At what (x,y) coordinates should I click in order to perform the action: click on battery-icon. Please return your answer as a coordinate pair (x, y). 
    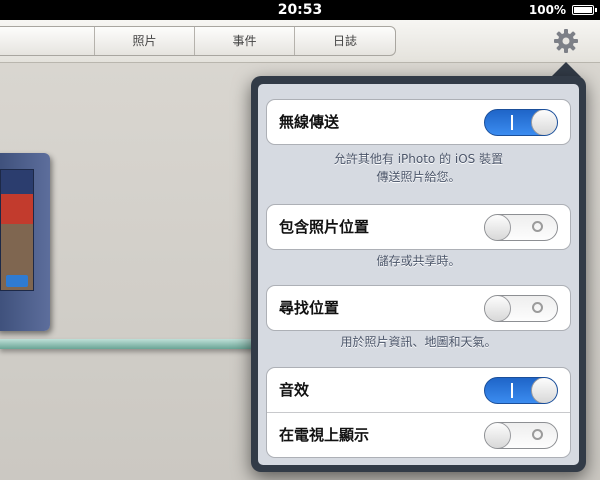
    Looking at the image, I should click on (584, 10).